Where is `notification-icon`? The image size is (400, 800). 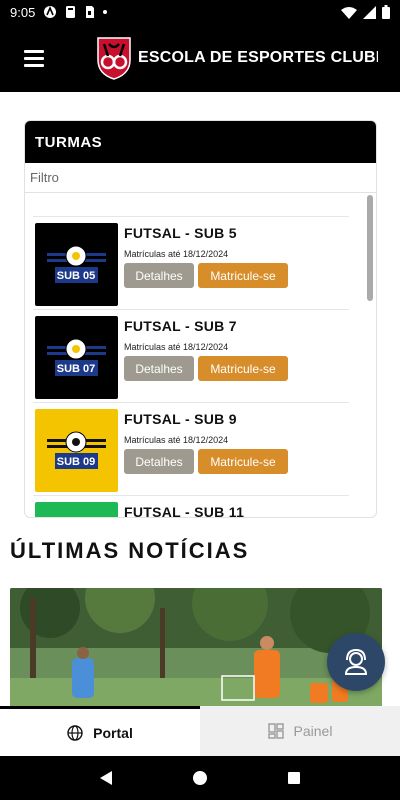
notification-icon is located at coordinates (50, 11).